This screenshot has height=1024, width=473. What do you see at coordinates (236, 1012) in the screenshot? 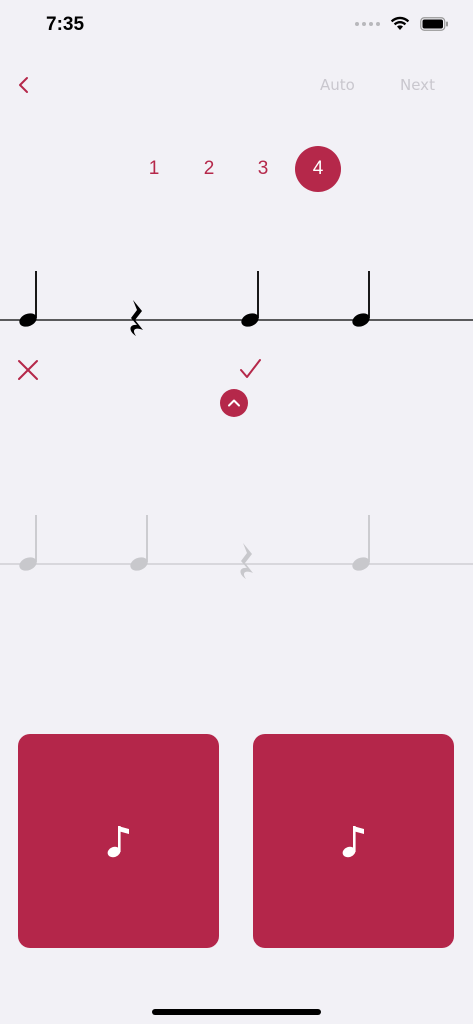
I see `home-indicator` at bounding box center [236, 1012].